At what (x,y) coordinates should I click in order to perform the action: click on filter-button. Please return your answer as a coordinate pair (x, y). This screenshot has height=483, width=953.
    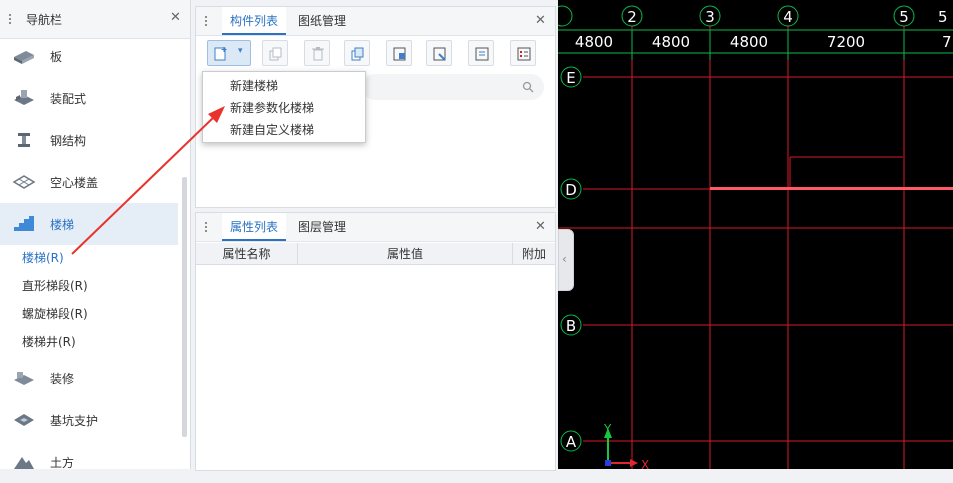
    Looking at the image, I should click on (481, 53).